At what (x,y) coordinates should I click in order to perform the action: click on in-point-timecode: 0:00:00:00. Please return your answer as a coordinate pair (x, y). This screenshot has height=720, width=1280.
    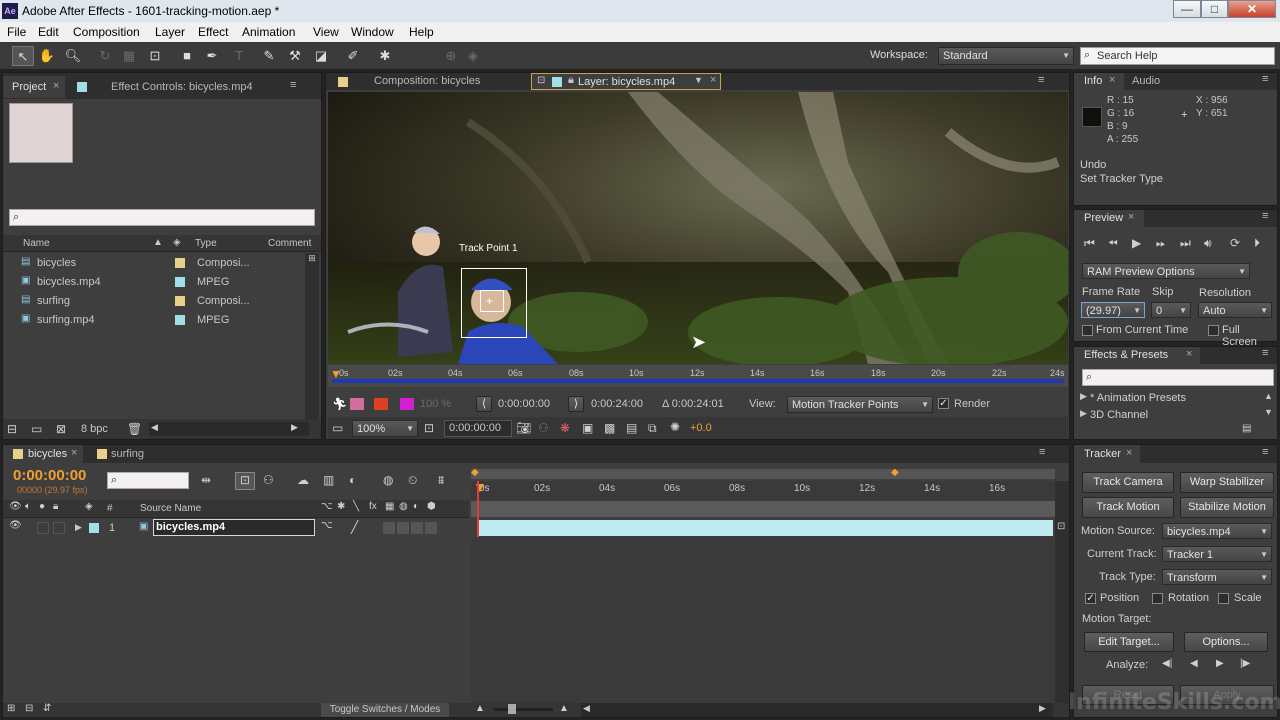
    Looking at the image, I should click on (524, 404).